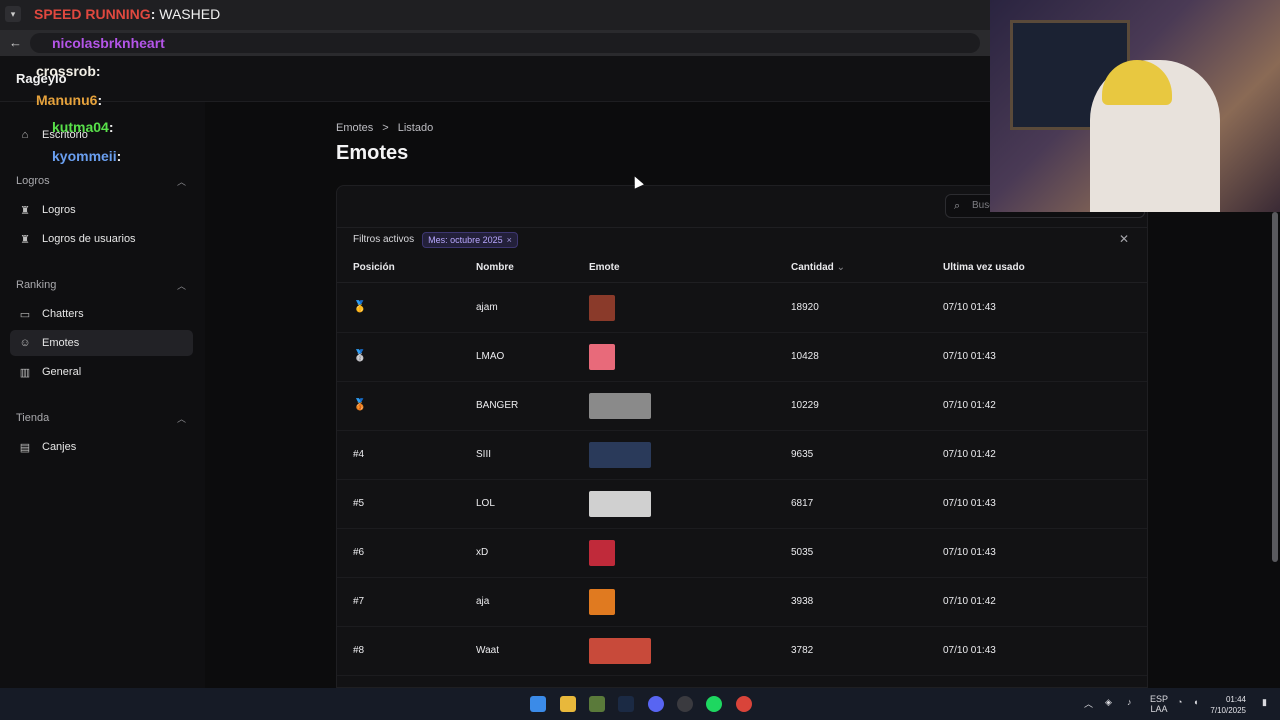 Image resolution: width=1280 pixels, height=720 pixels. What do you see at coordinates (597, 704) in the screenshot?
I see `minecraft-icon` at bounding box center [597, 704].